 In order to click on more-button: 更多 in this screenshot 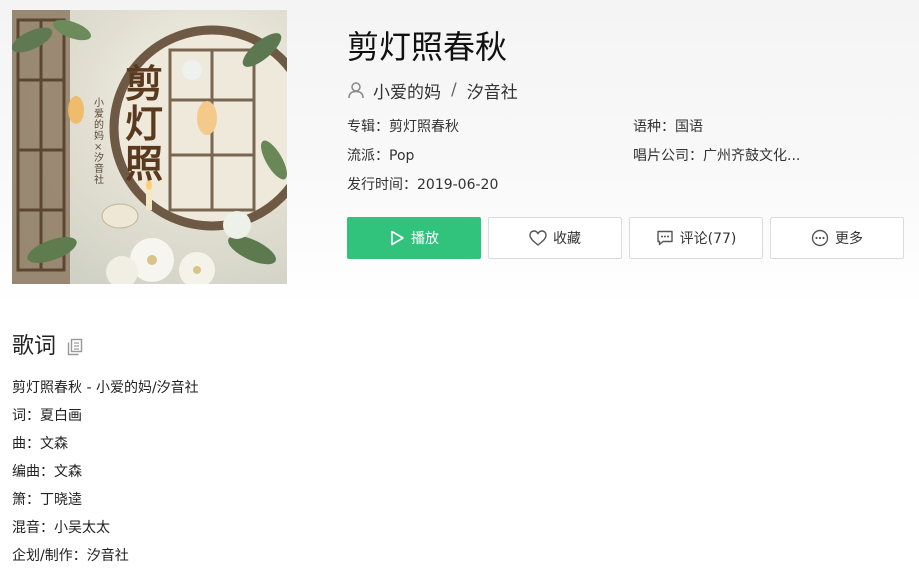, I will do `click(837, 238)`.